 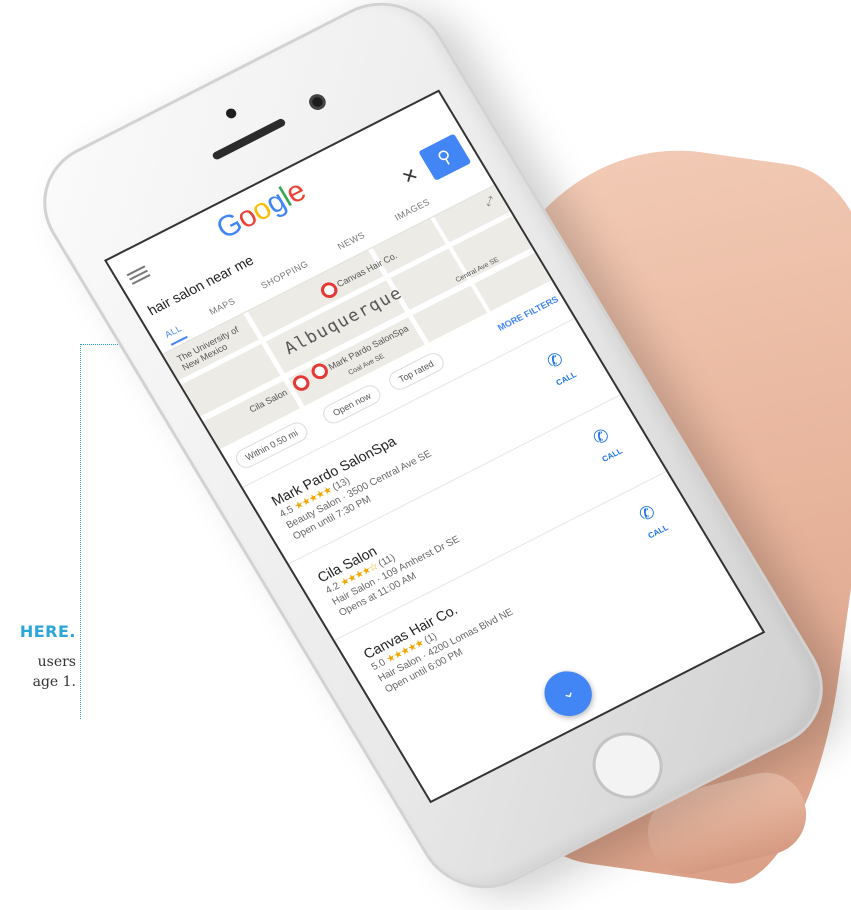 What do you see at coordinates (138, 275) in the screenshot?
I see `menu-icon` at bounding box center [138, 275].